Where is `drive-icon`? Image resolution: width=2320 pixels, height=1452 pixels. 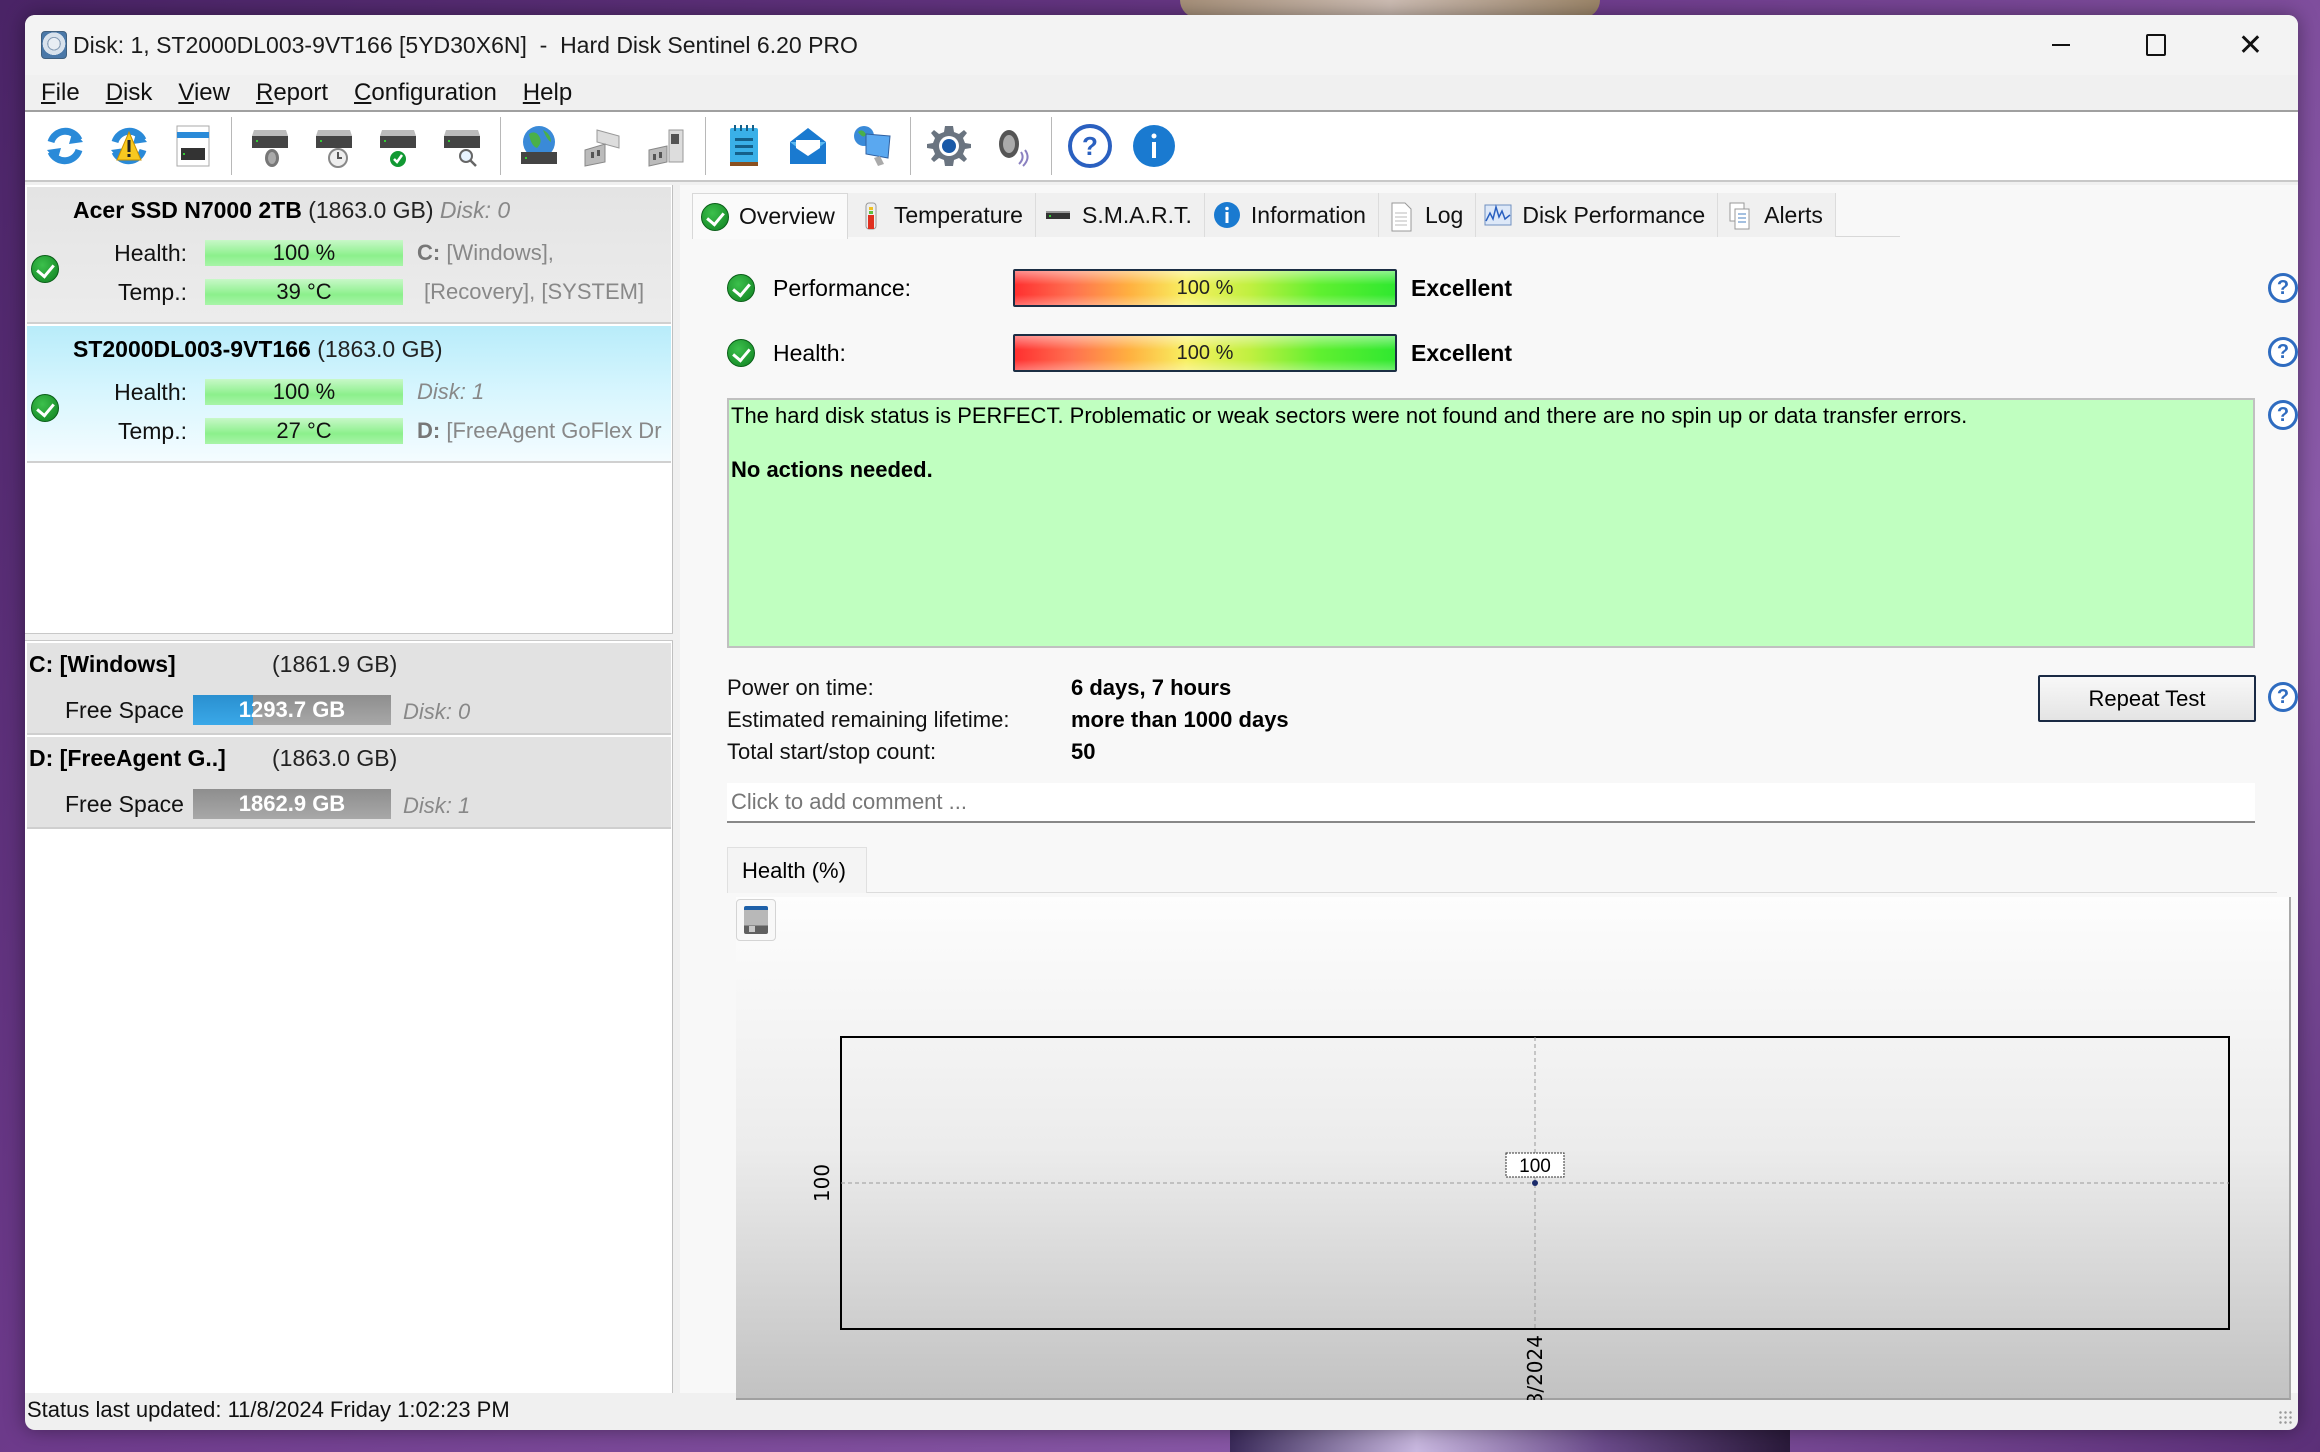
drive-icon is located at coordinates (1058, 215).